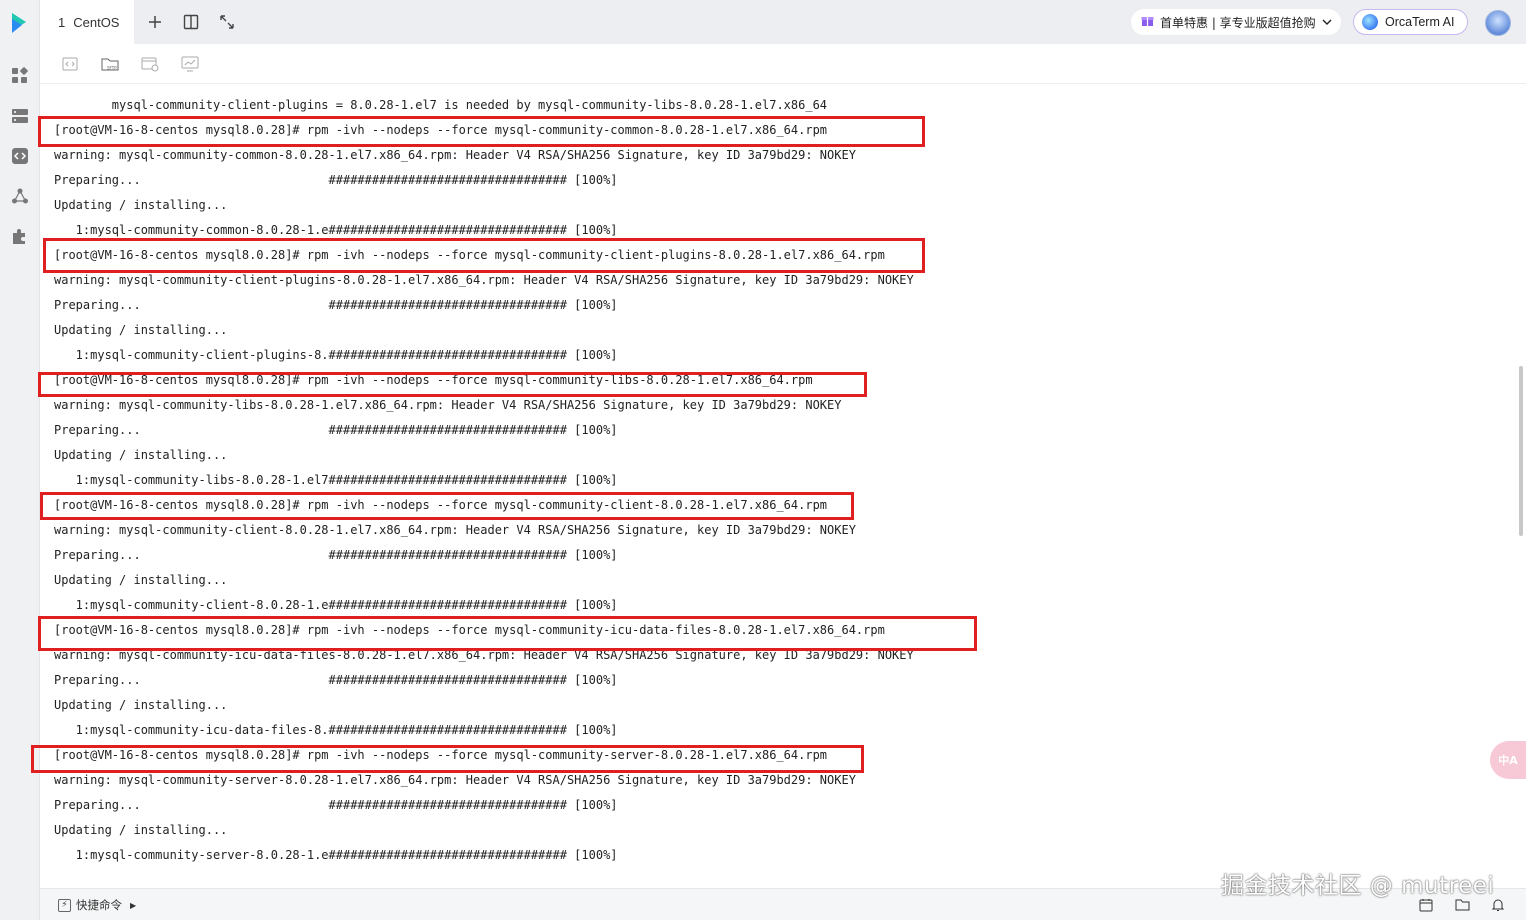  What do you see at coordinates (155, 22) in the screenshot?
I see `new-tab-plus-icon` at bounding box center [155, 22].